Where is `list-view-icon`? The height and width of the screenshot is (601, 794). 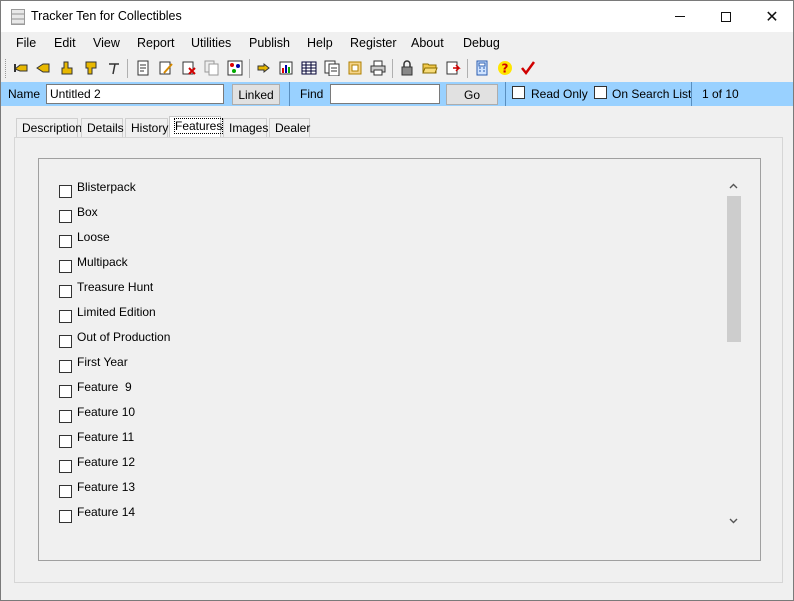
list-view-icon is located at coordinates (332, 68).